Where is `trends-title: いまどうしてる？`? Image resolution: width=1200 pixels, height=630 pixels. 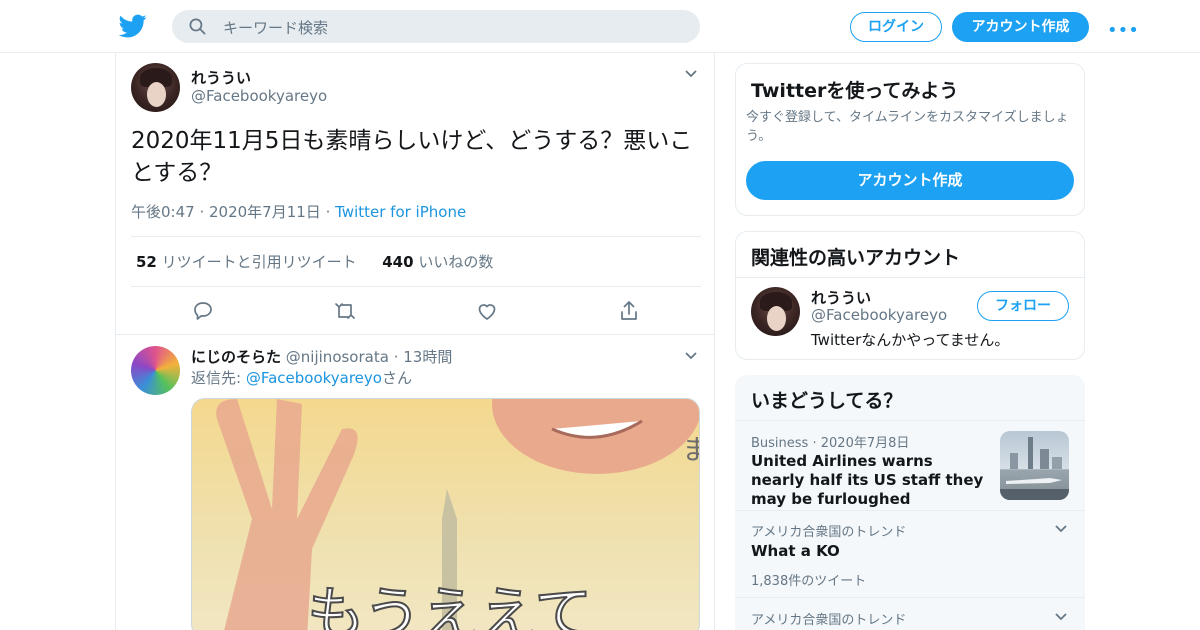
trends-title: いまどうしてる？ is located at coordinates (827, 401).